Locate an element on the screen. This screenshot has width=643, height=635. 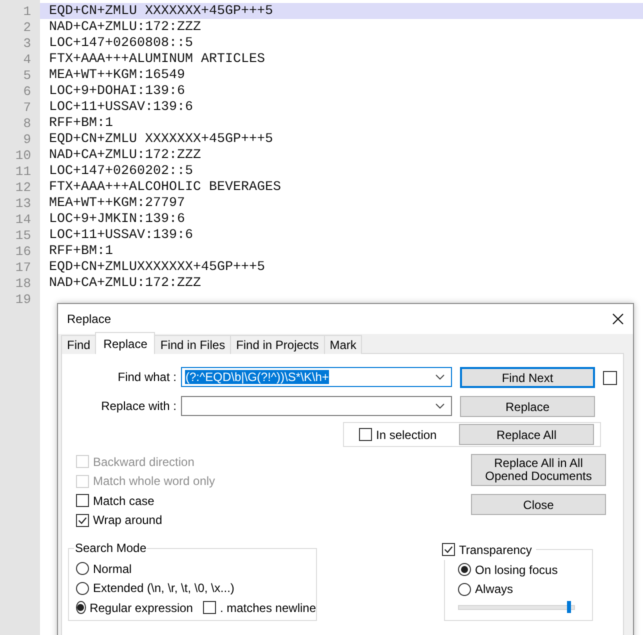
tab: Replace is located at coordinates (125, 343).